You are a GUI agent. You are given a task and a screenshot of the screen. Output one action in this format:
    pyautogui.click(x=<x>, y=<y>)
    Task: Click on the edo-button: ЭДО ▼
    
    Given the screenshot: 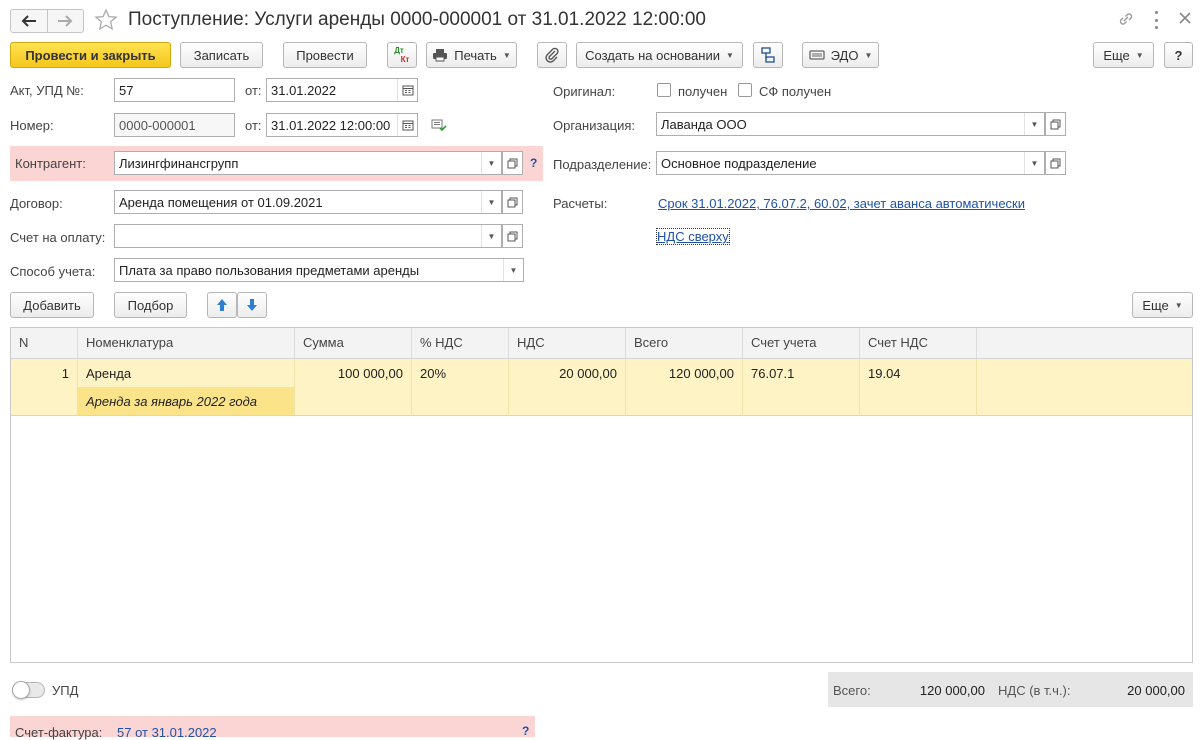 What is the action you would take?
    pyautogui.click(x=840, y=55)
    